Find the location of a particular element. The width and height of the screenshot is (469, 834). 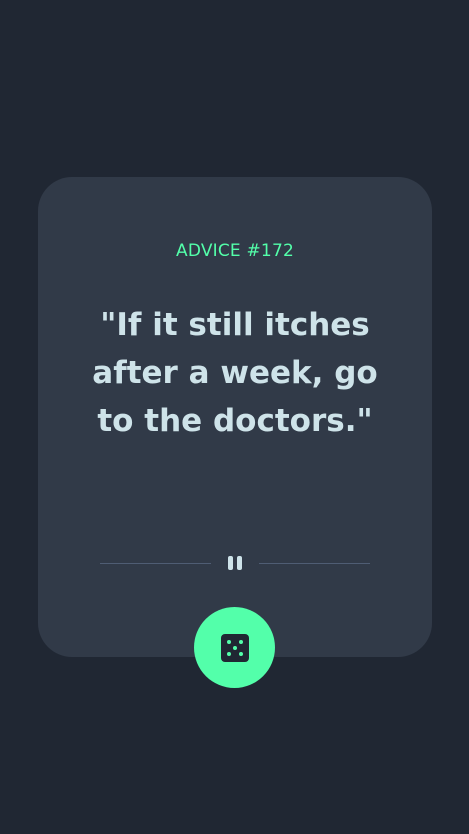

divider is located at coordinates (235, 564).